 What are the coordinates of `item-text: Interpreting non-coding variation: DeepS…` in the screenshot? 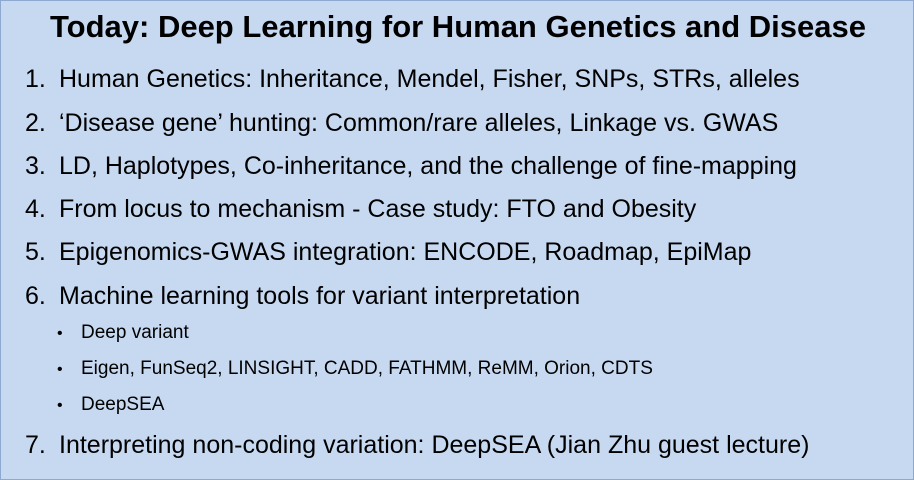 It's located at (434, 445).